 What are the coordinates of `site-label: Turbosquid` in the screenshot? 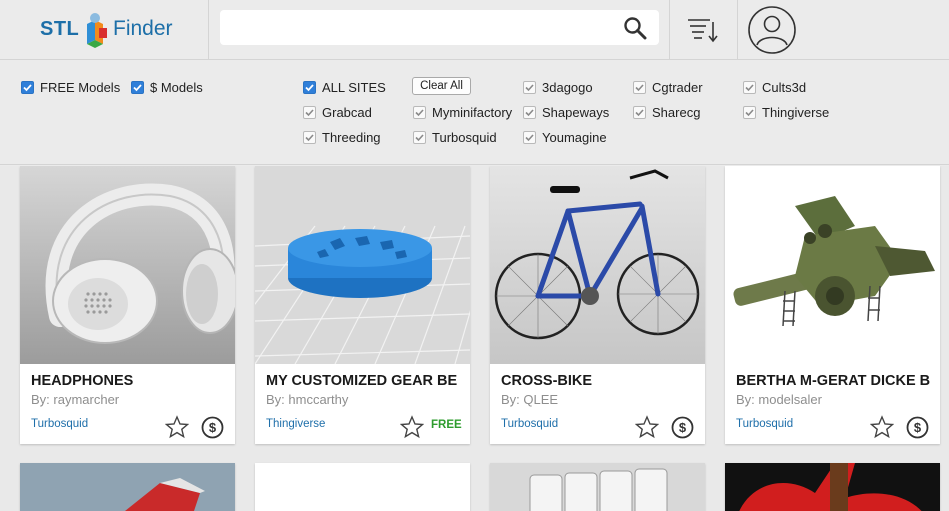 It's located at (464, 137).